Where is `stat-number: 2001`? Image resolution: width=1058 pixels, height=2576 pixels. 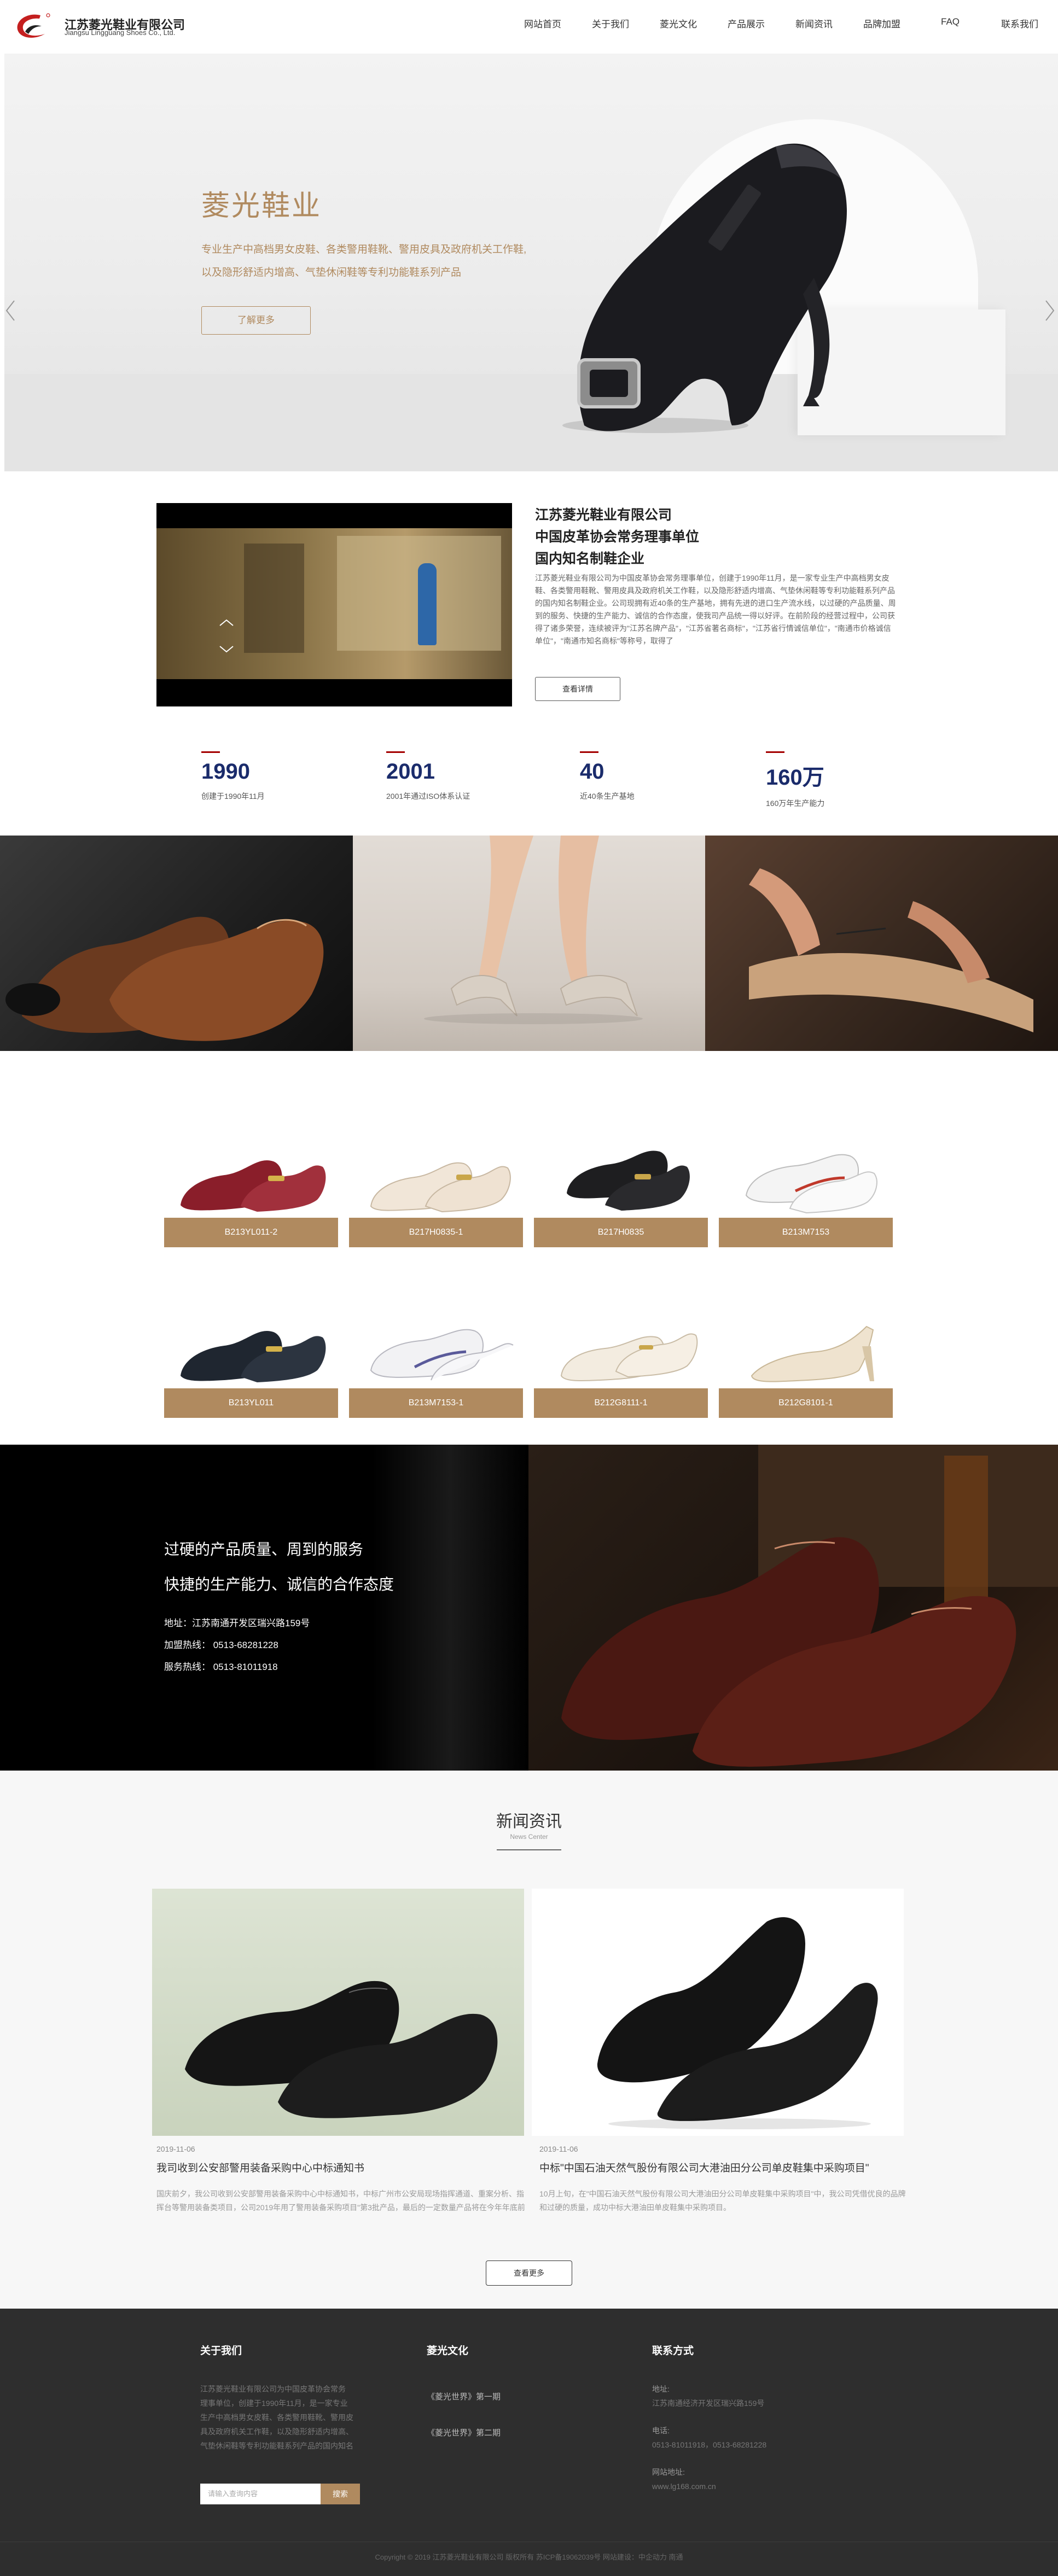 stat-number: 2001 is located at coordinates (410, 772).